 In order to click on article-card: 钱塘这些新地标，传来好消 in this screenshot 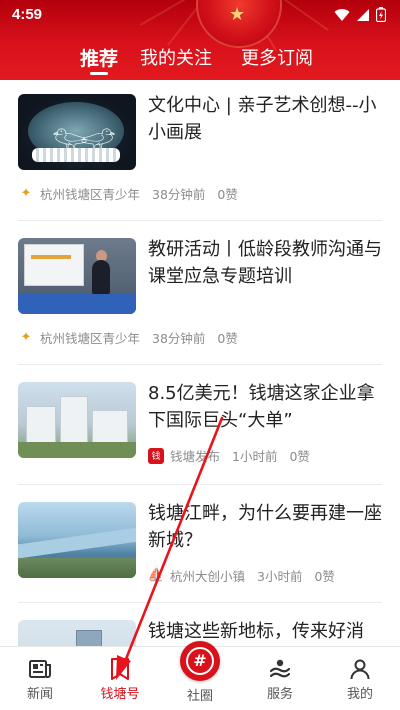, I will do `click(200, 626)`.